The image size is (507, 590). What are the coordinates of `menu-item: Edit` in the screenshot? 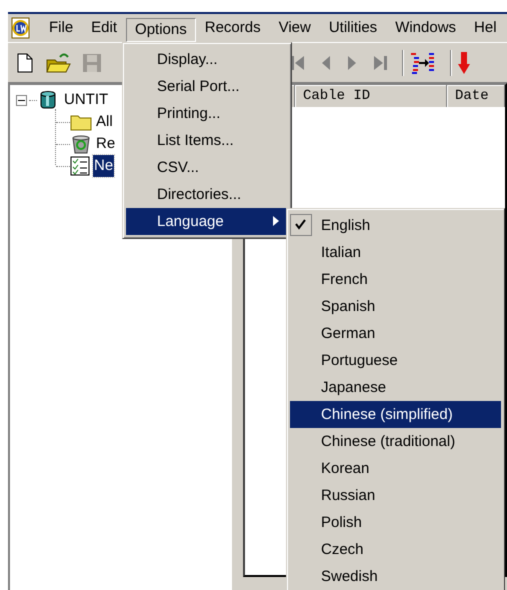 It's located at (104, 28).